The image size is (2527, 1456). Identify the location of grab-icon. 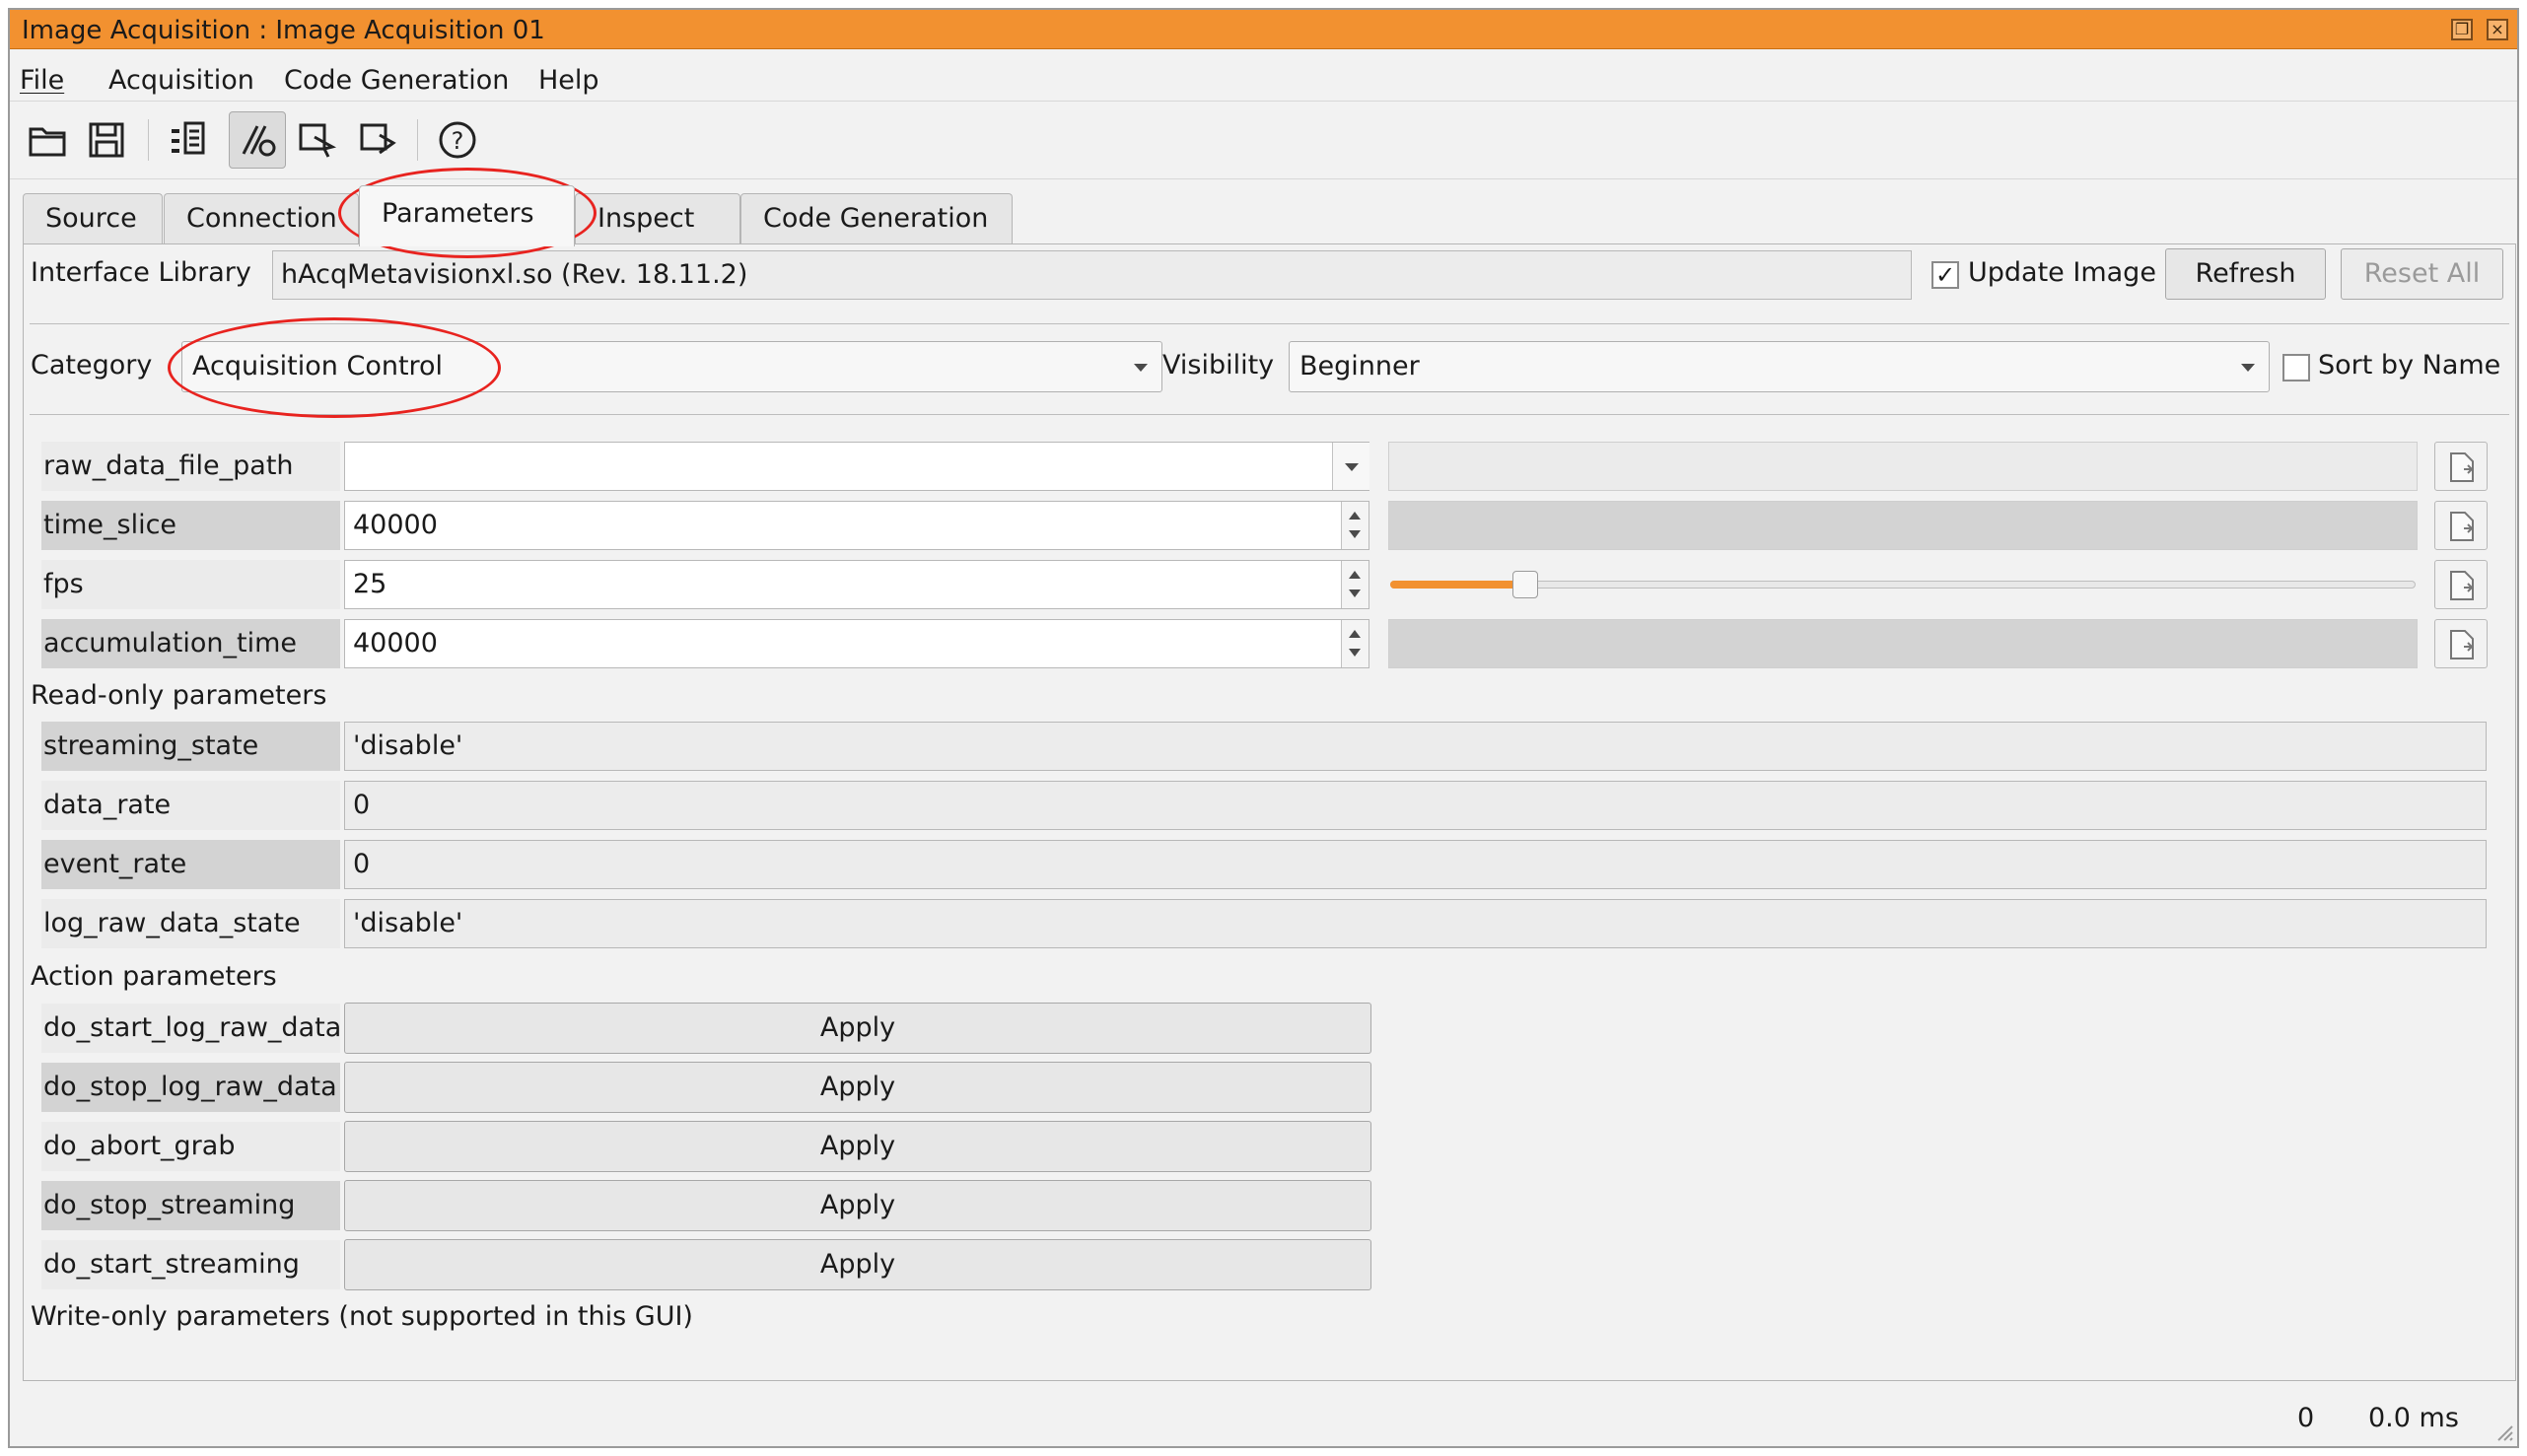
(317, 140).